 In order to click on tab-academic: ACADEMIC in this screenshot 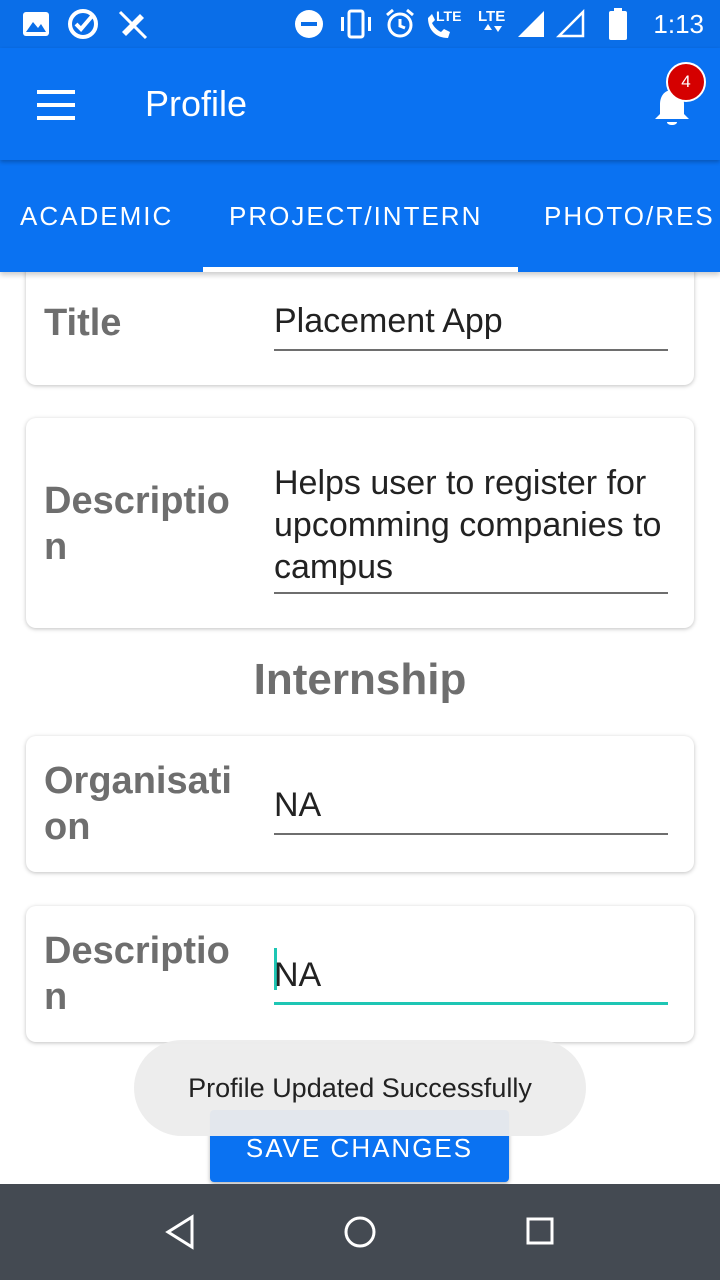, I will do `click(96, 216)`.